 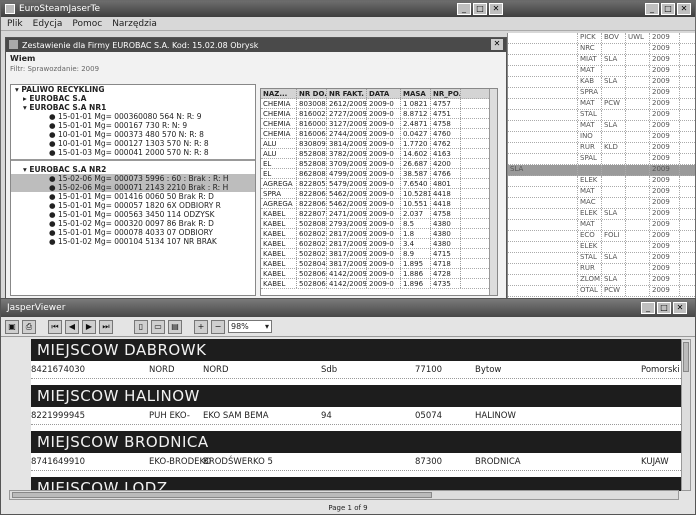 What do you see at coordinates (279, 203) in the screenshot?
I see `table-cell: AGREGA` at bounding box center [279, 203].